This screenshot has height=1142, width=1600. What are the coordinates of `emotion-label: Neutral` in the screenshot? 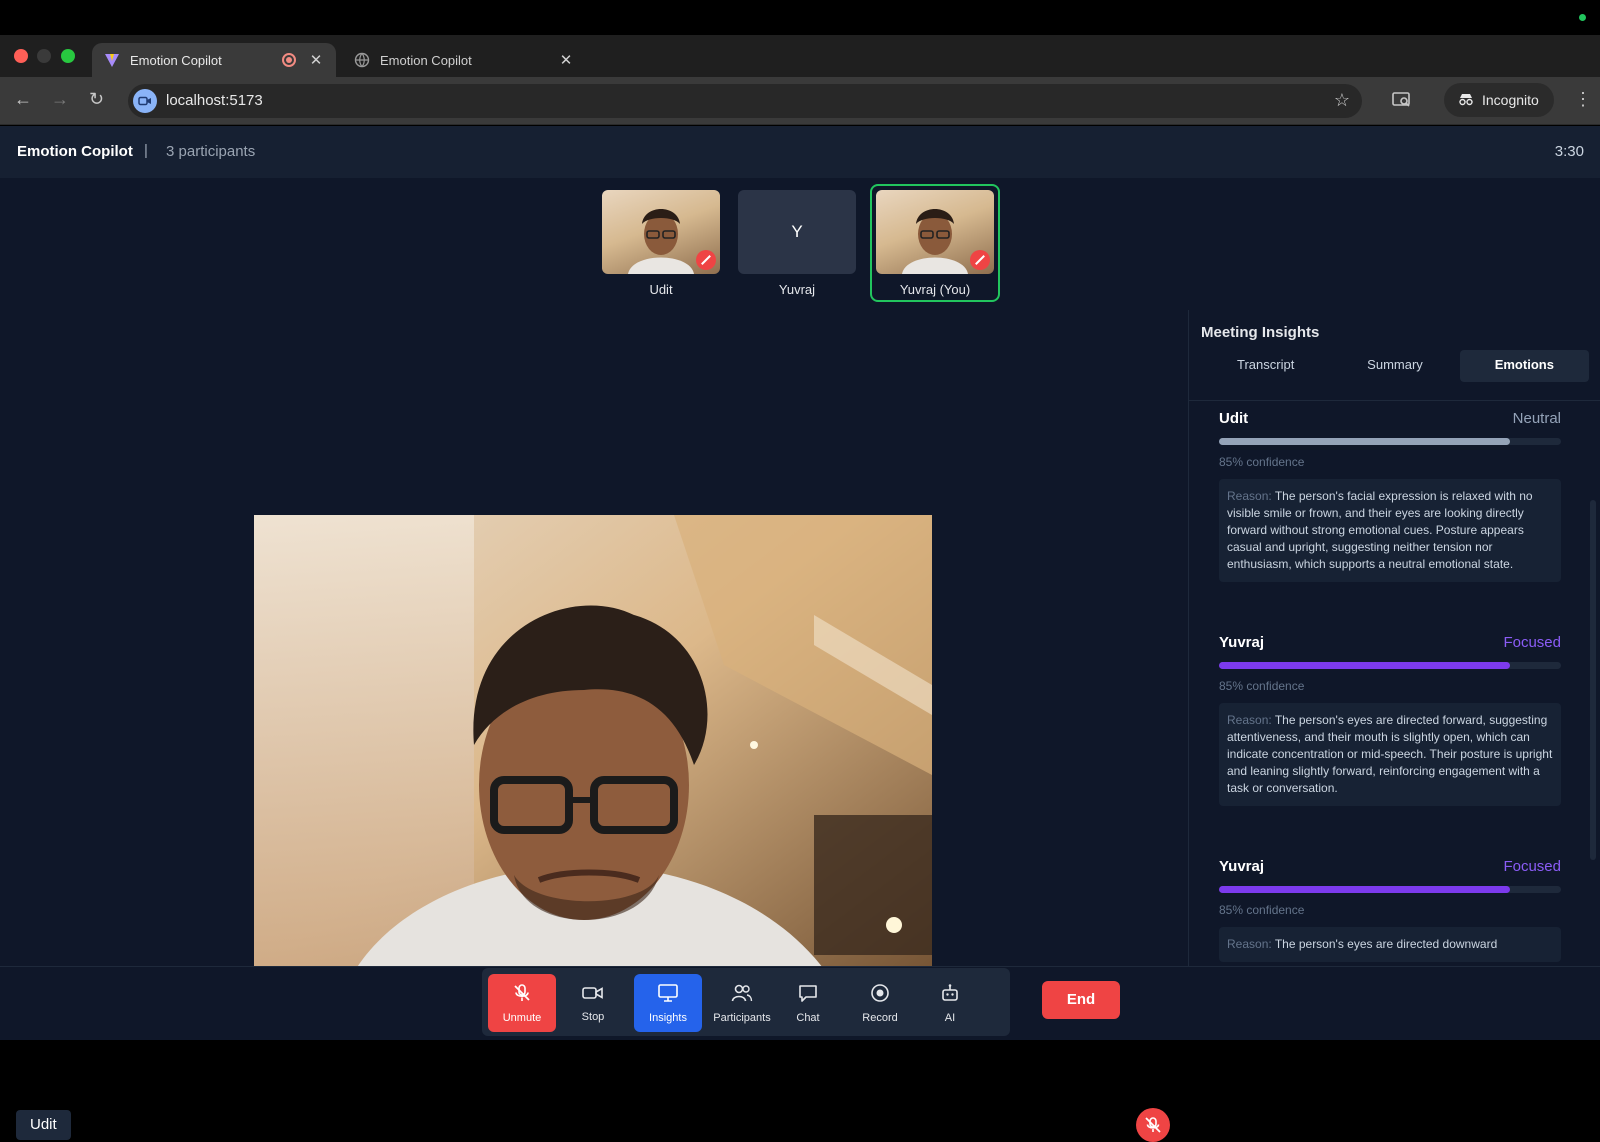 It's located at (1536, 418).